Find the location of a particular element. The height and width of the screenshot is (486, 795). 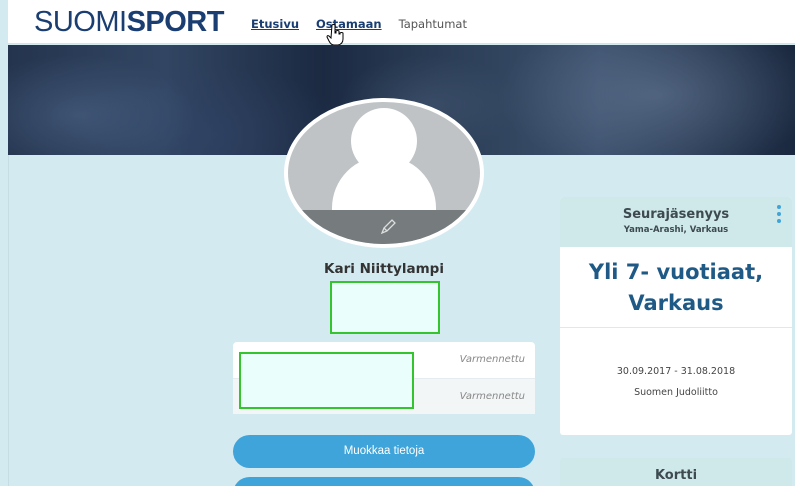

top-navigation-bar: SUOMISPORT Etusivu Ostamaan Tapahtumat is located at coordinates (401, 22).